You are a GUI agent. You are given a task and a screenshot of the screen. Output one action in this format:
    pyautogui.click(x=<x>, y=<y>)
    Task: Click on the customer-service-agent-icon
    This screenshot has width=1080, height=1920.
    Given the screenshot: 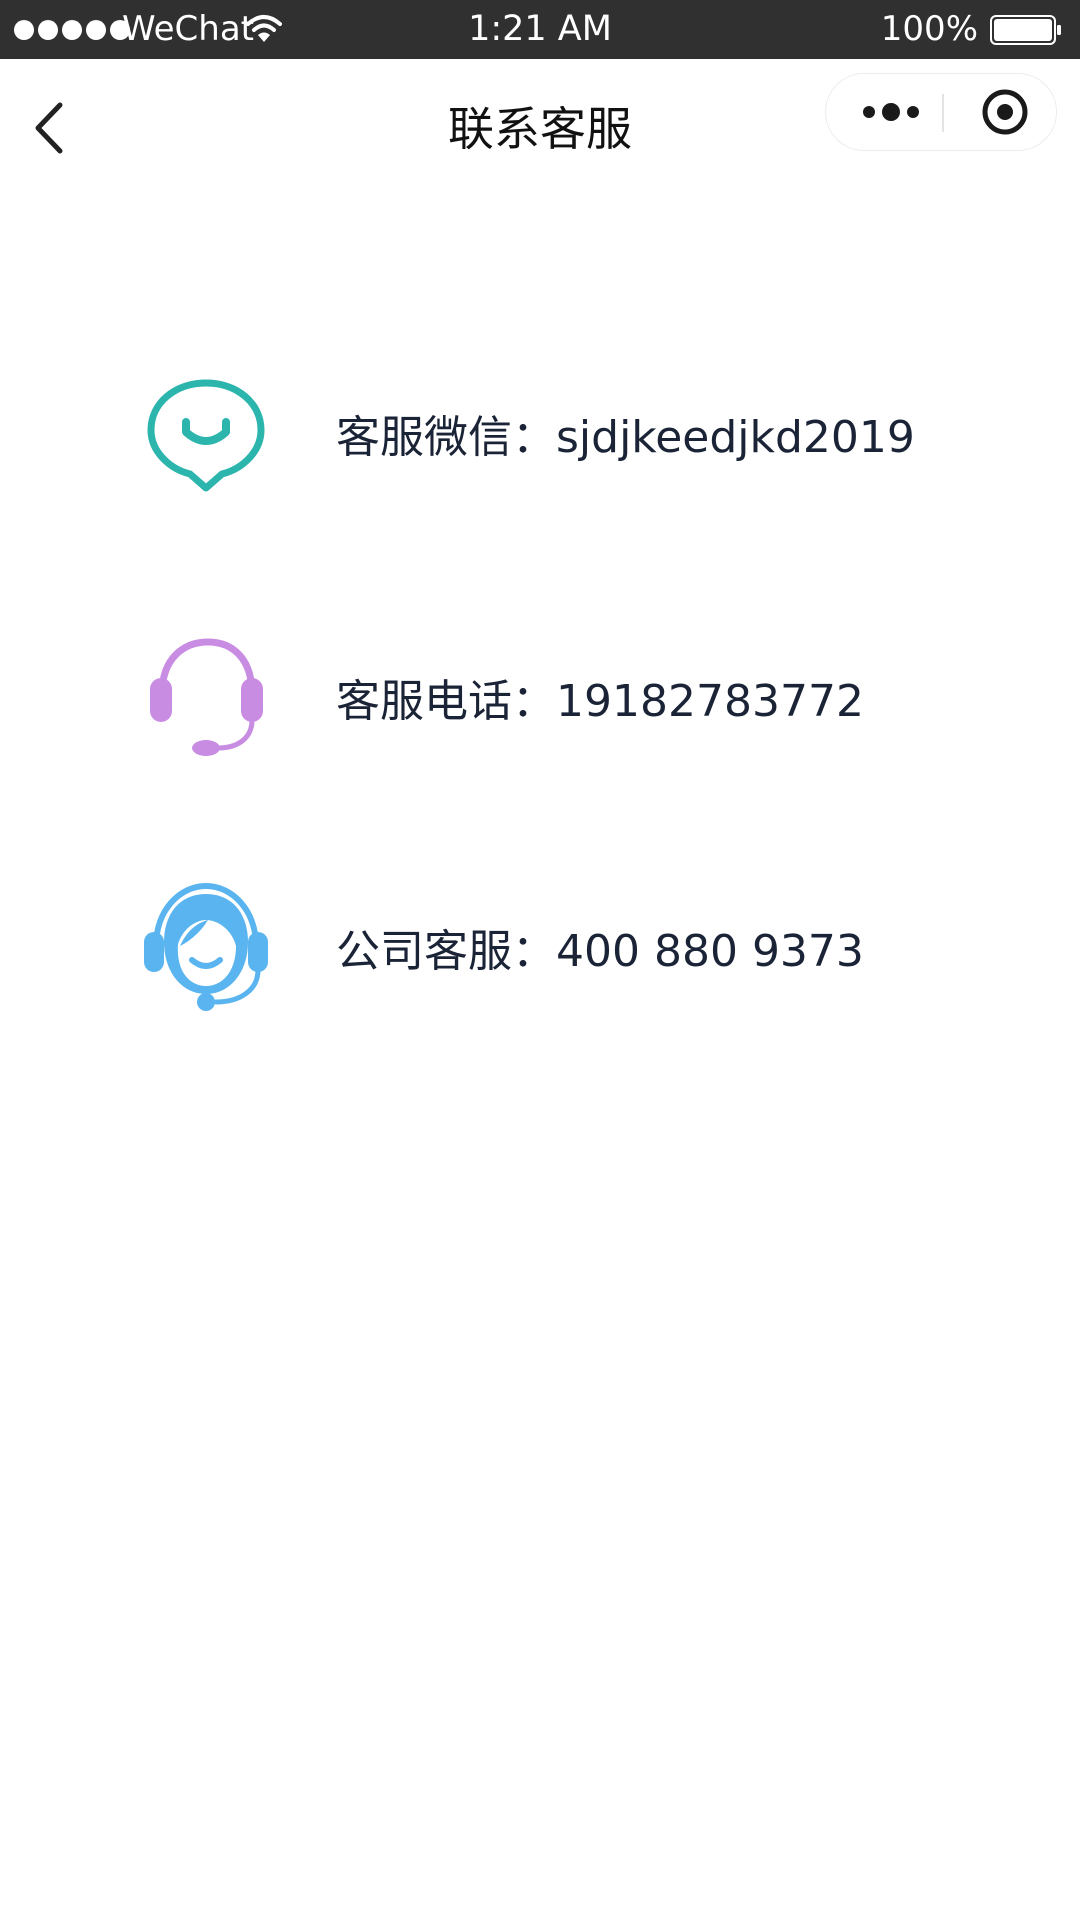 What is the action you would take?
    pyautogui.click(x=206, y=946)
    